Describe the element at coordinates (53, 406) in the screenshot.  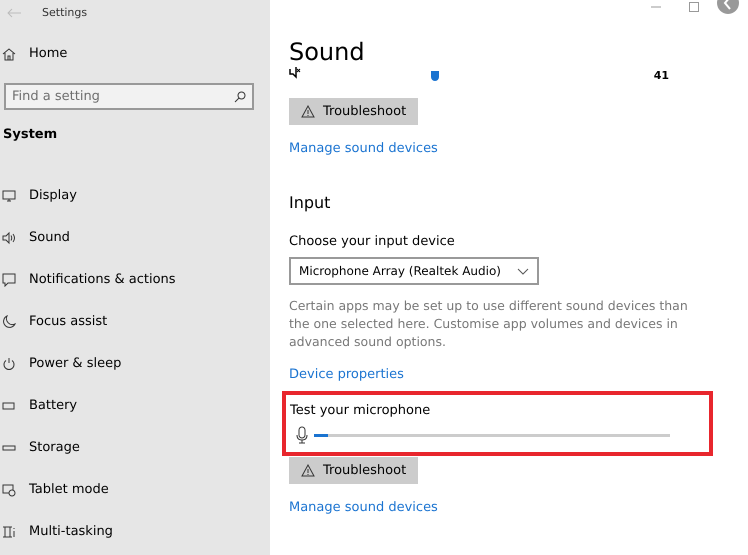
I see `sidebar-item: Battery` at that location.